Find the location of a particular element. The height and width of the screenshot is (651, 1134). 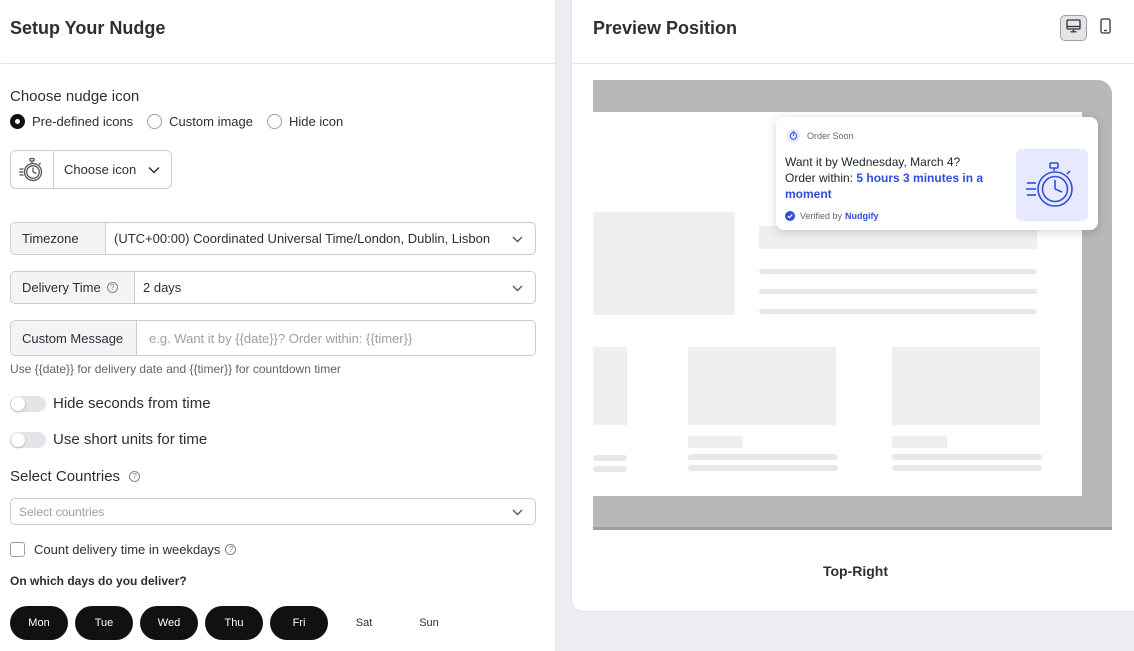

toggle-label: Use short units for time is located at coordinates (130, 439).